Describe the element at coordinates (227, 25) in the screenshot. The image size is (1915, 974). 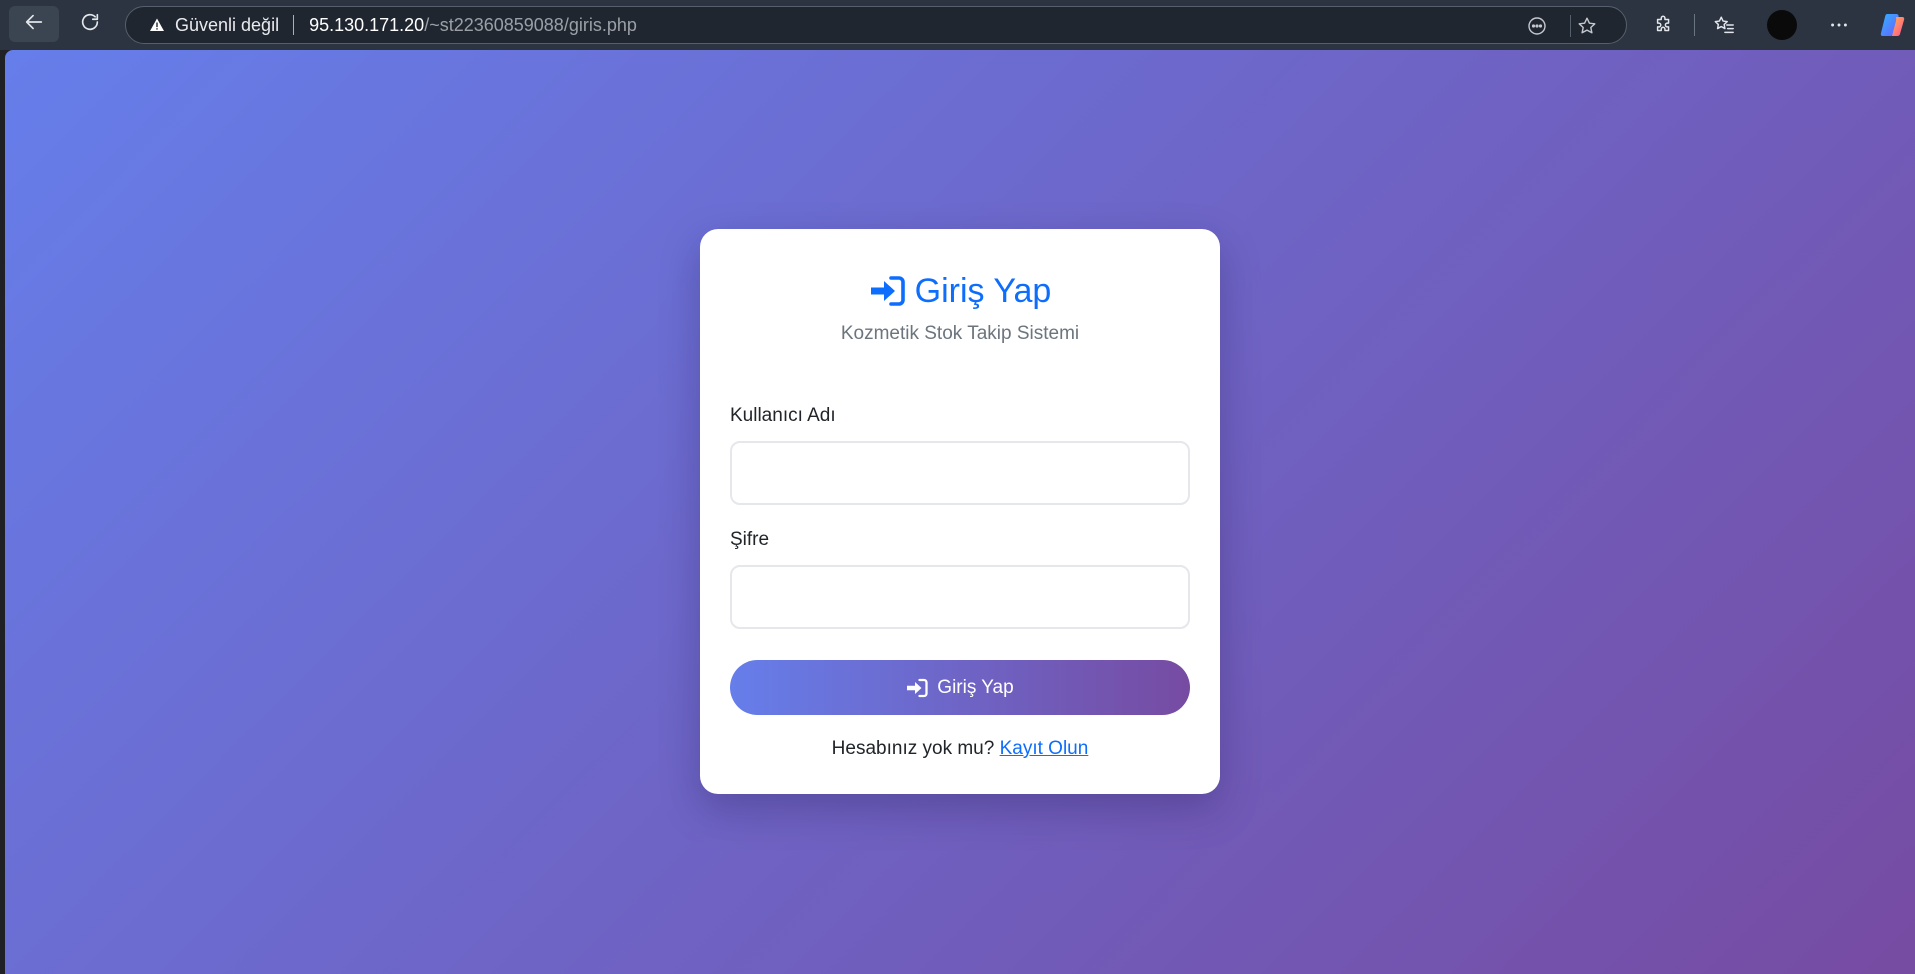
I see `security-status-label: Güvenli değil` at that location.